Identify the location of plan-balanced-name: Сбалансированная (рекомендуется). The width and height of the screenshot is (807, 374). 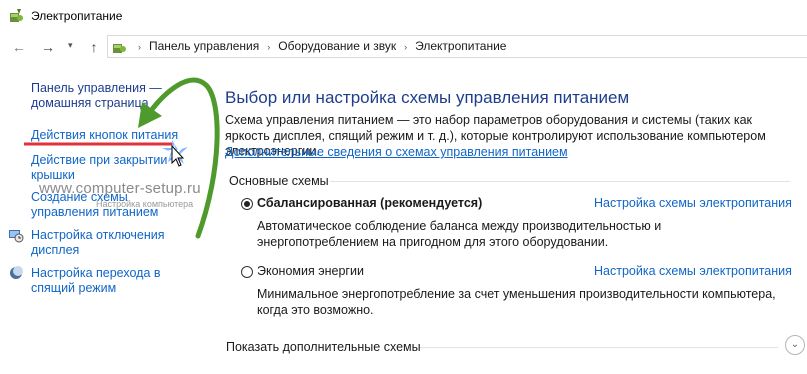
(369, 203).